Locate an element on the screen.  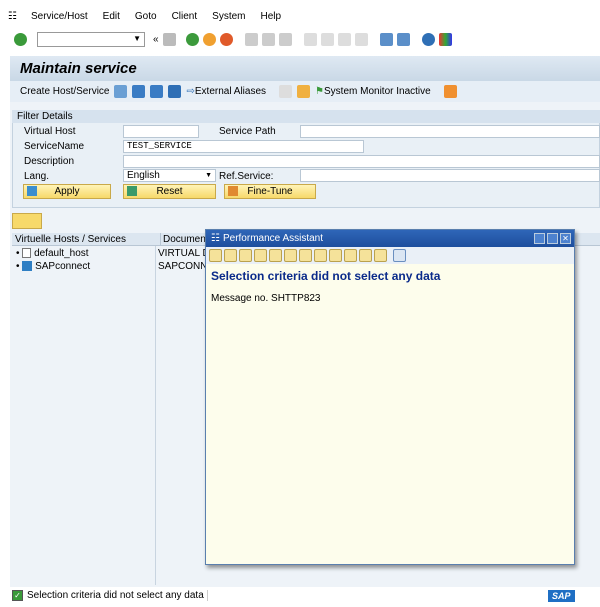
tree-row-doc: VIRTUAL DEFAULT HOST is located at coordinates (183, 253).